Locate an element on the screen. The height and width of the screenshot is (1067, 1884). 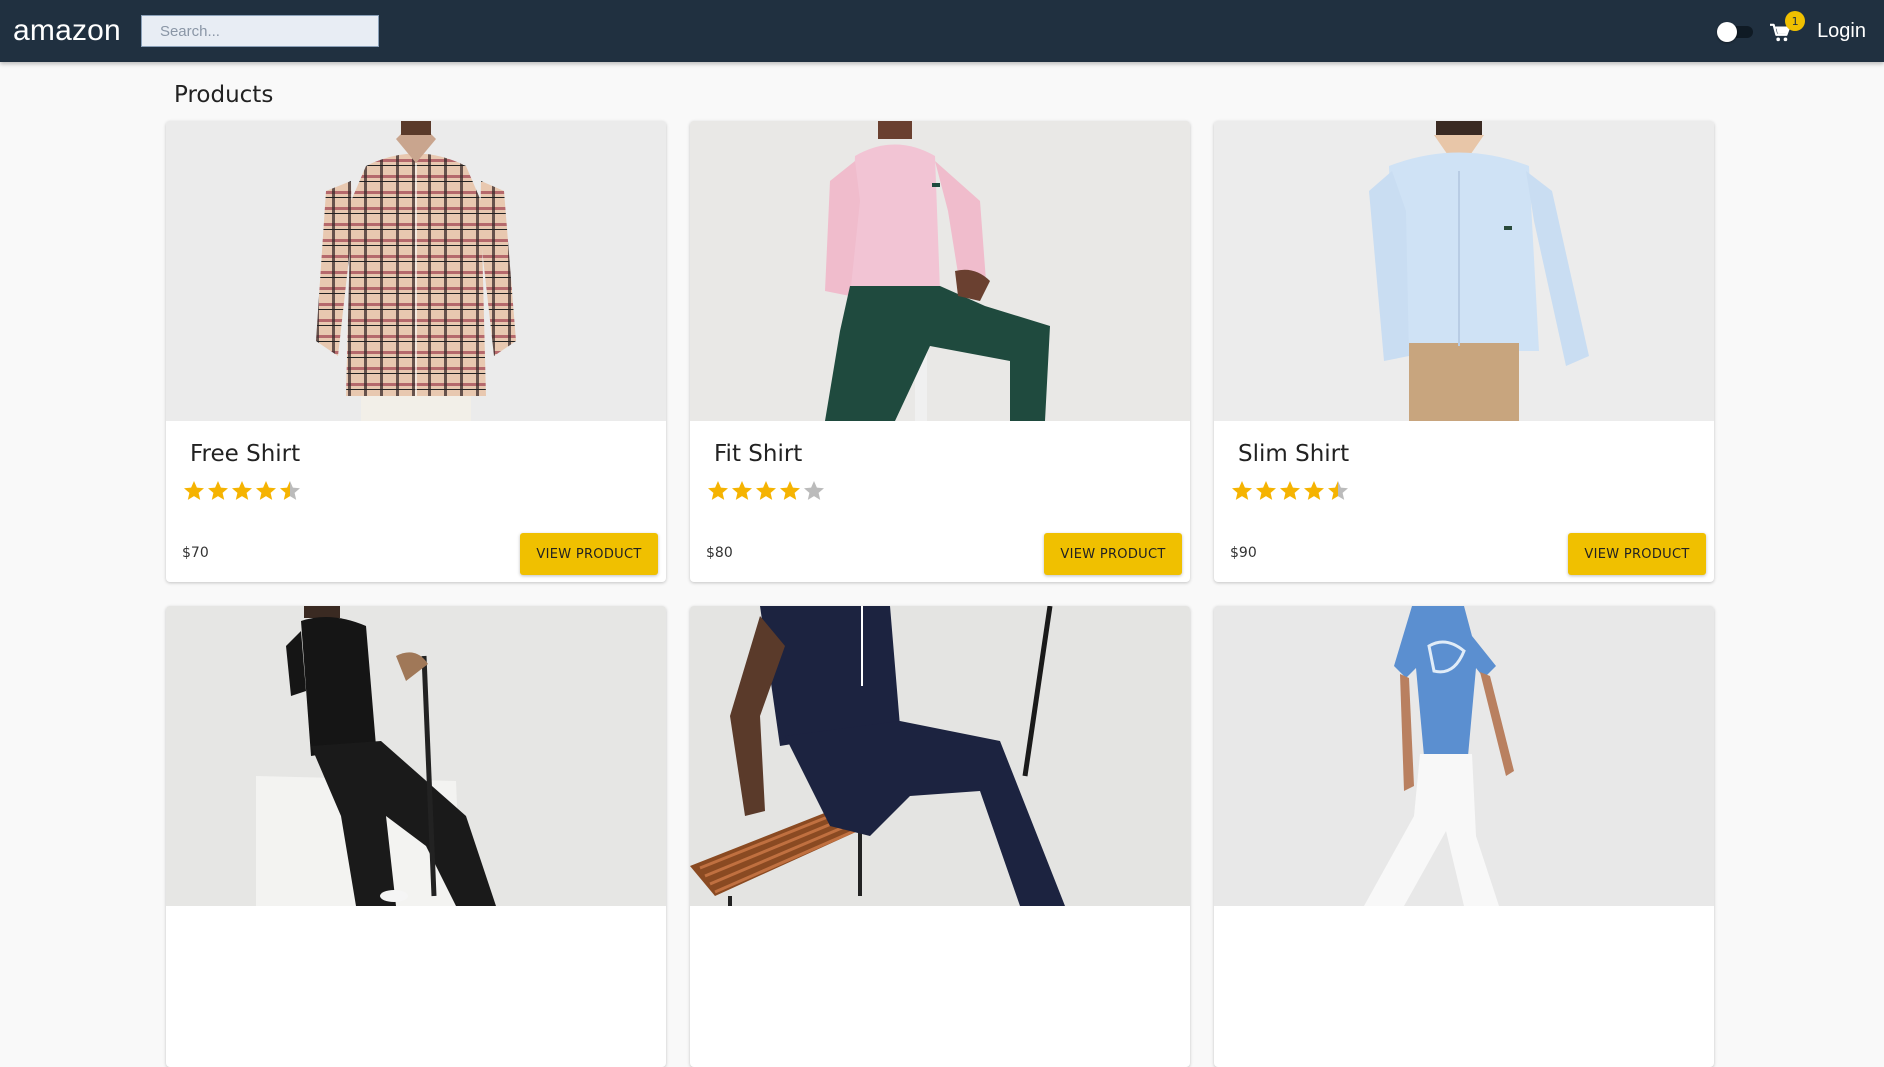
page-title: Products is located at coordinates (224, 95).